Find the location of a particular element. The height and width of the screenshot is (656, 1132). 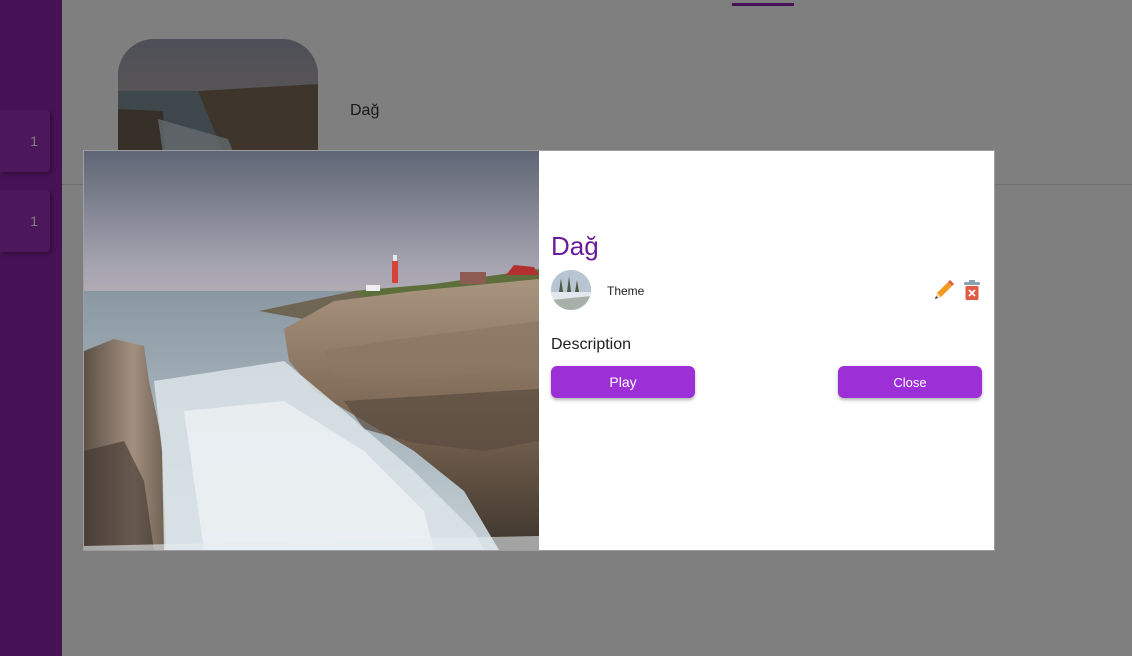

play-button: Play is located at coordinates (623, 382).